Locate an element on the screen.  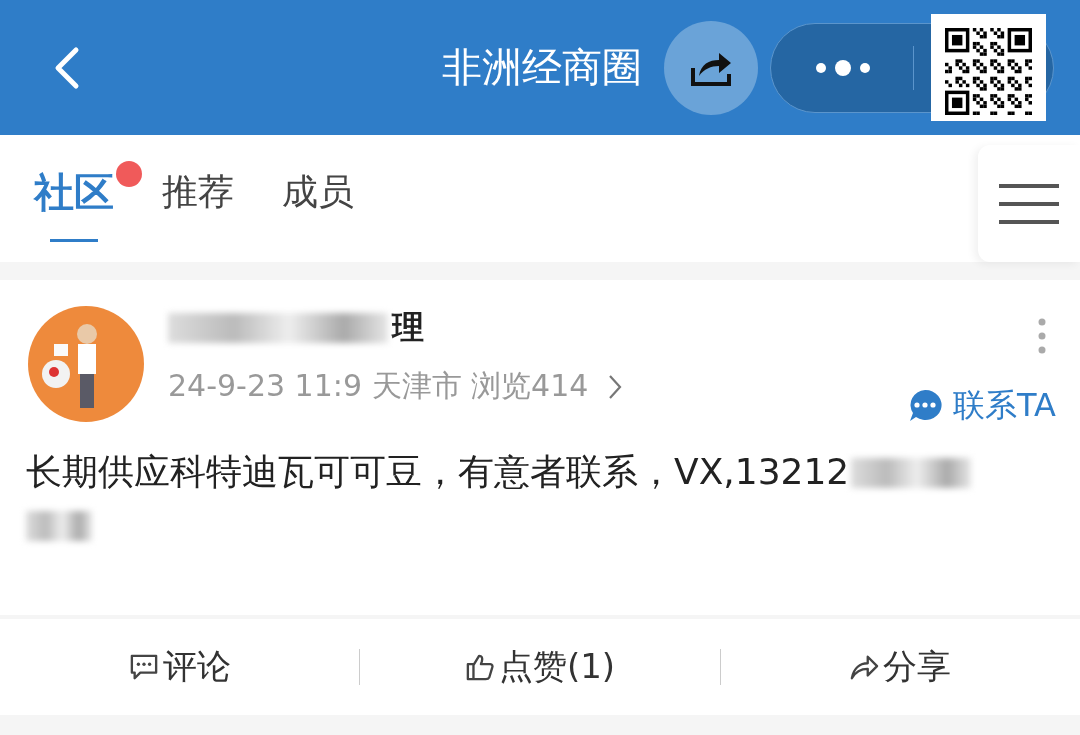
comment-button: 评论 is located at coordinates (180, 667).